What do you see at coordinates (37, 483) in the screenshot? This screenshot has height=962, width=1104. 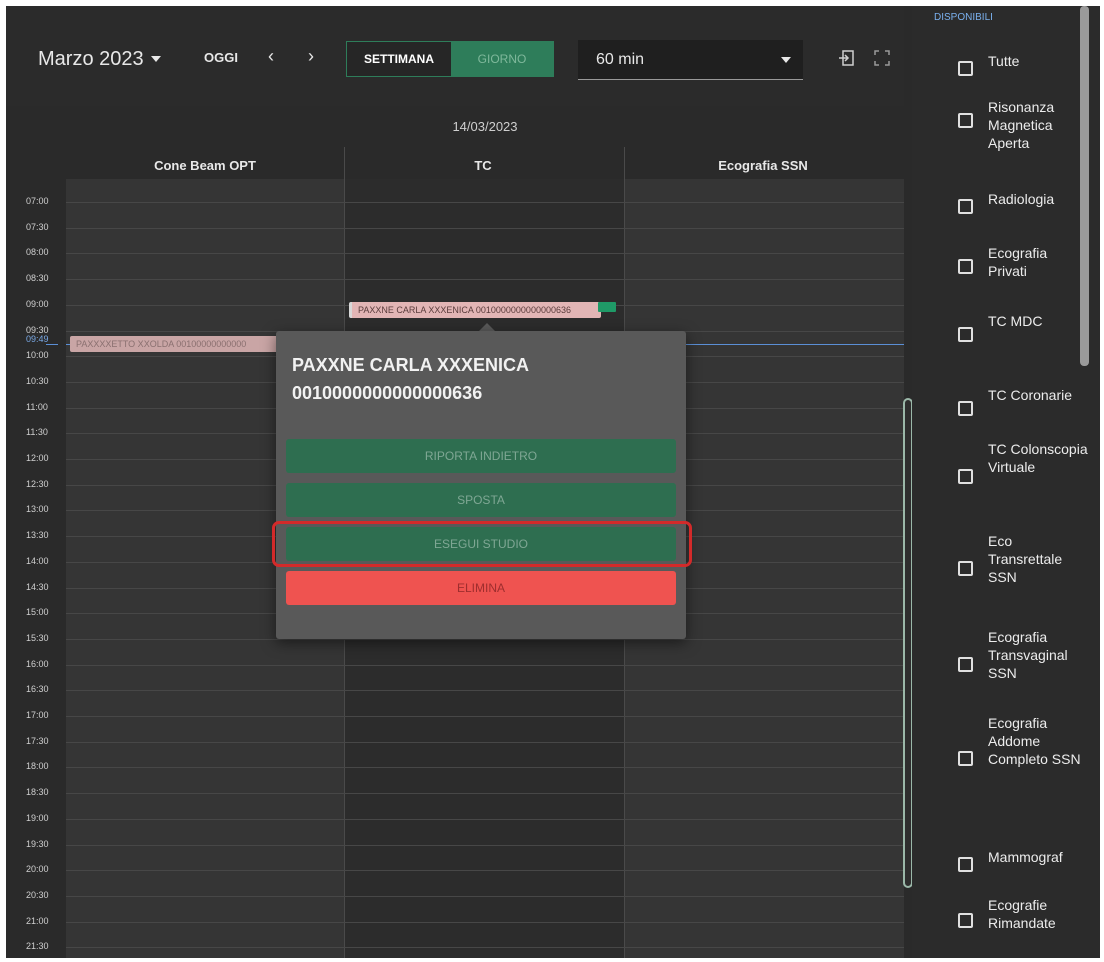 I see `time-label: 12:30` at bounding box center [37, 483].